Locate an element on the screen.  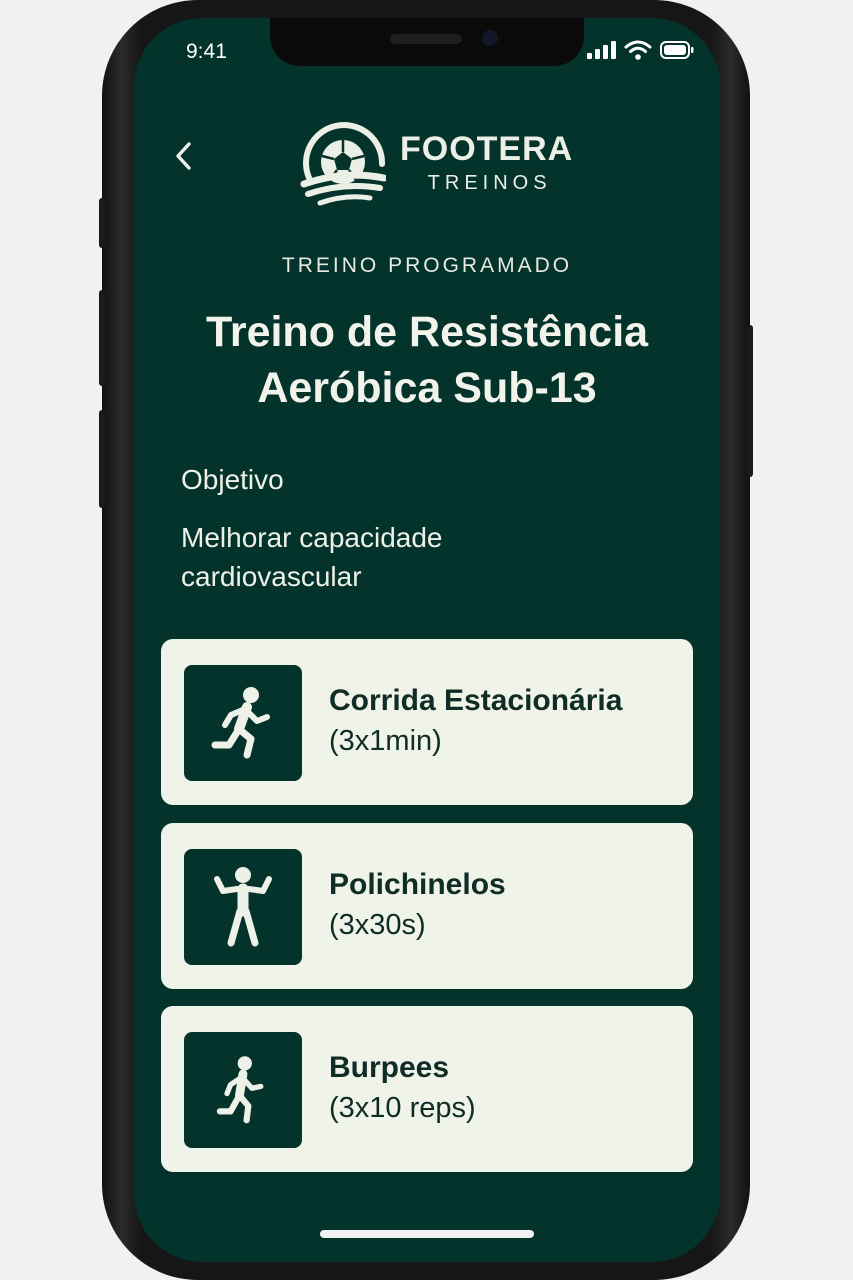
notch is located at coordinates (427, 42).